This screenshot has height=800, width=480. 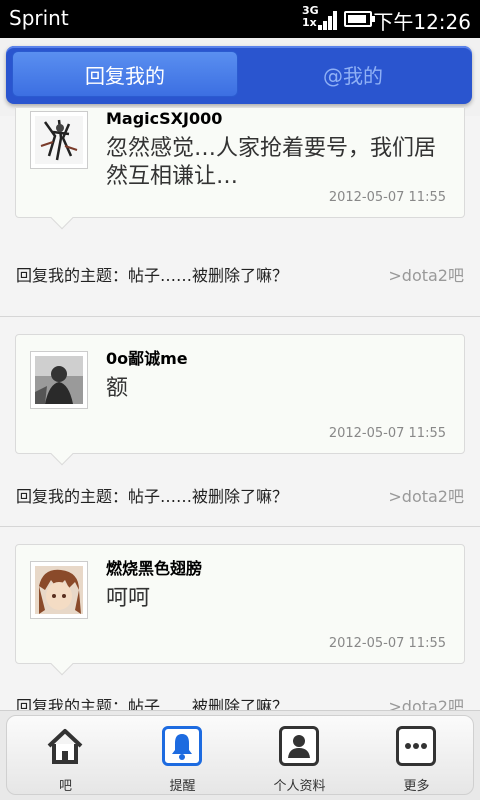 I want to click on nav-label: 提醒, so click(x=182, y=786).